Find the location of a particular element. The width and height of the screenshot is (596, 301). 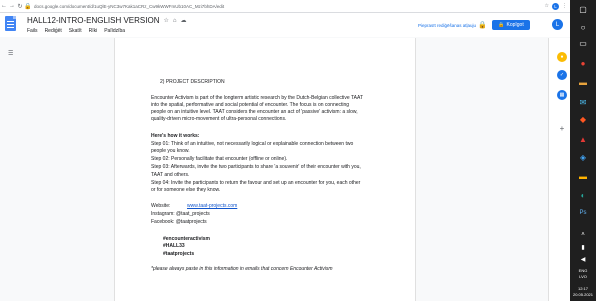

facebook-handle: Facebook: @taatprojects is located at coordinates (179, 222).